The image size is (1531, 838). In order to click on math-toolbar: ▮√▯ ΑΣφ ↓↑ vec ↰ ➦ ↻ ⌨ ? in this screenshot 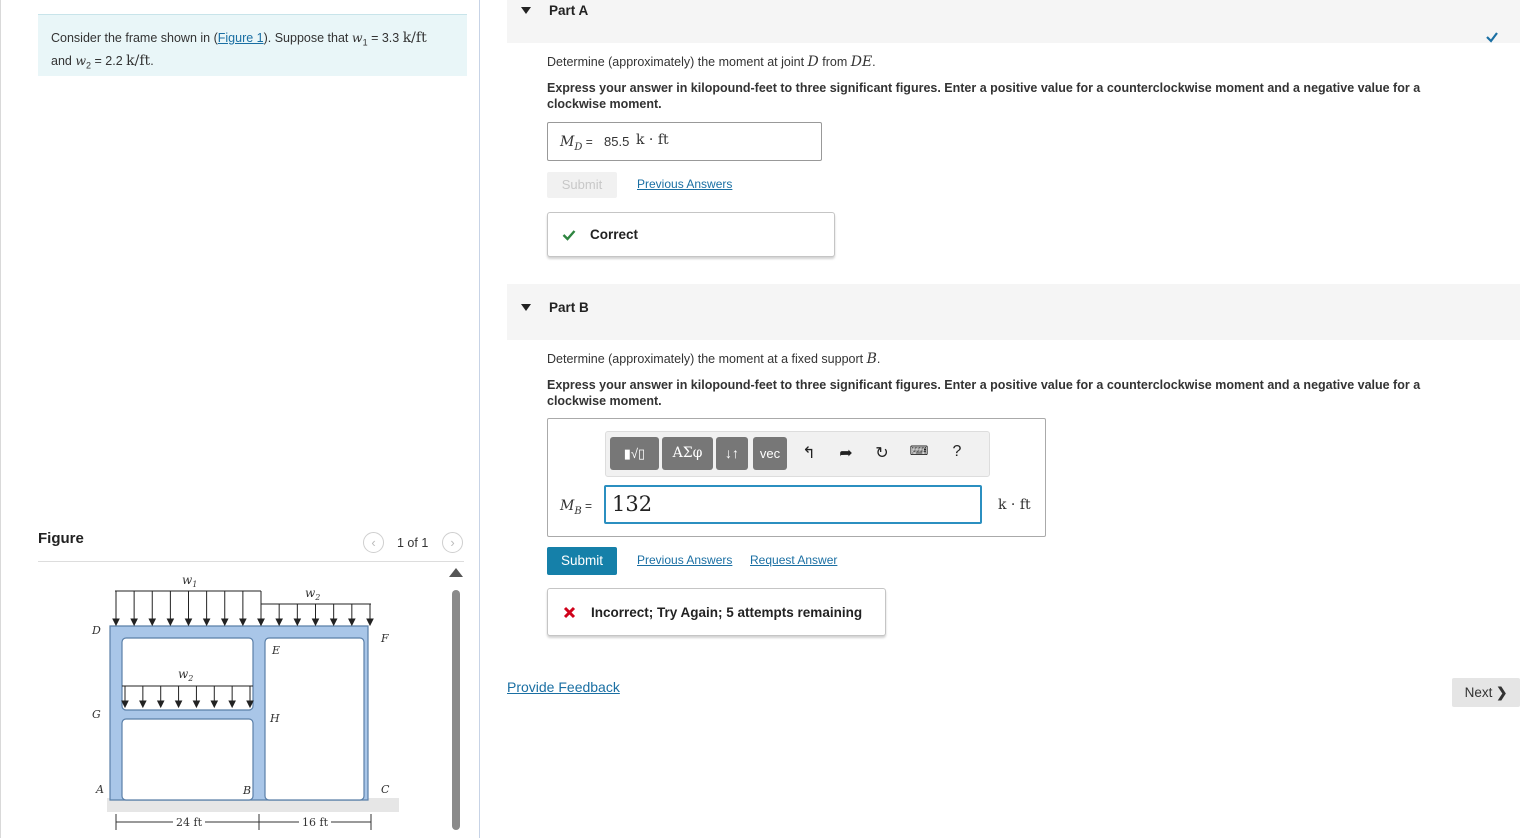, I will do `click(797, 454)`.